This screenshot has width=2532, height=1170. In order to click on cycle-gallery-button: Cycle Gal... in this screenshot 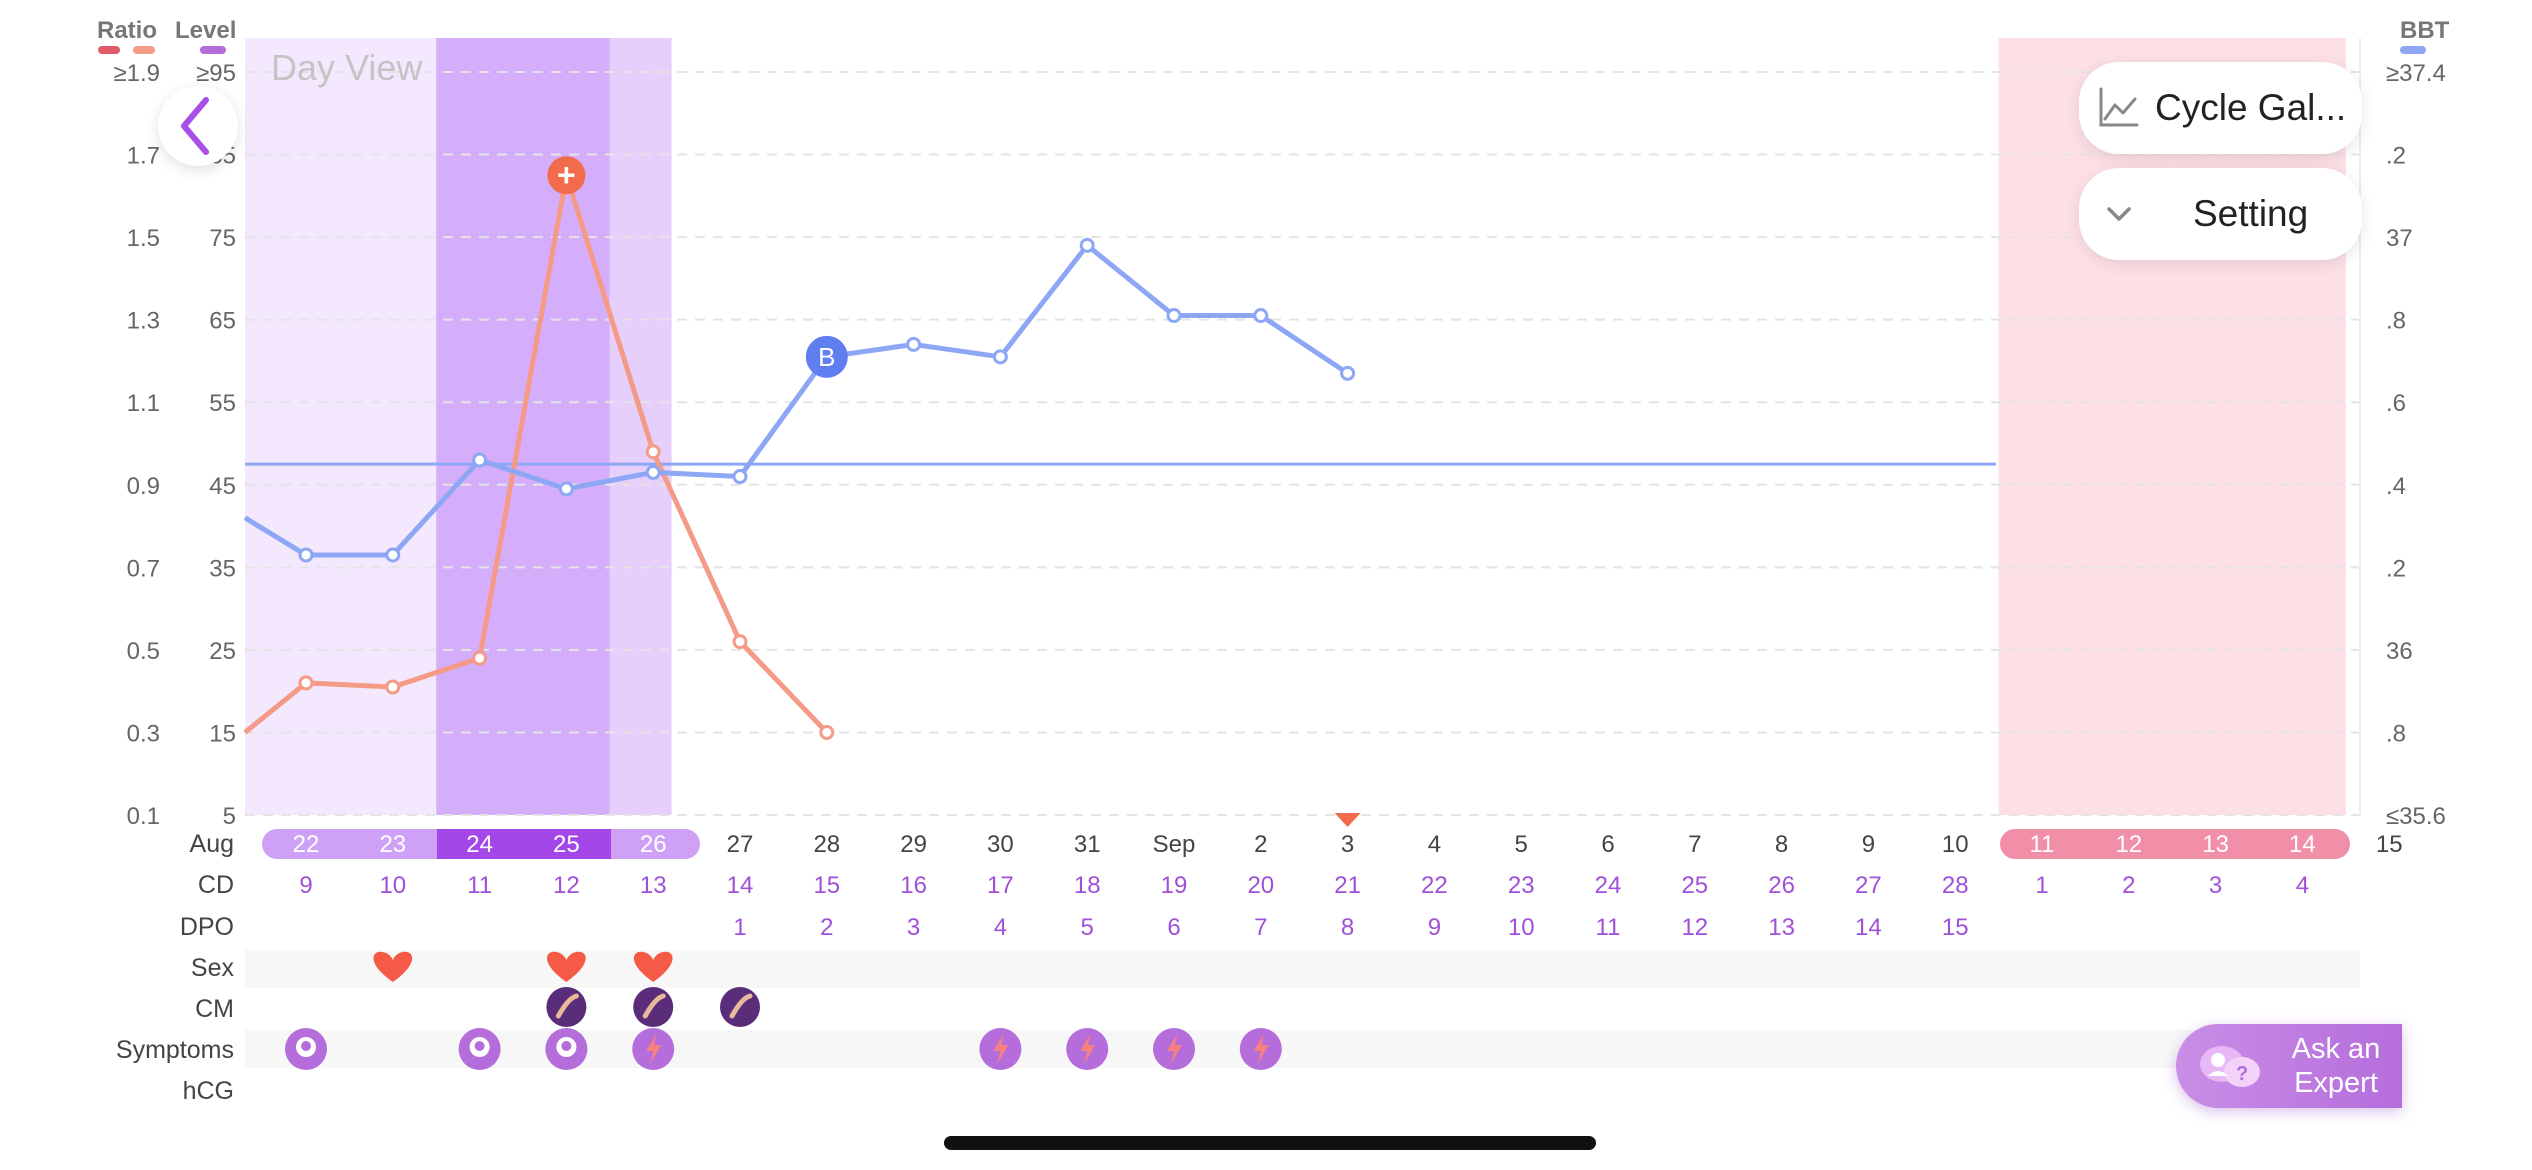, I will do `click(2220, 108)`.